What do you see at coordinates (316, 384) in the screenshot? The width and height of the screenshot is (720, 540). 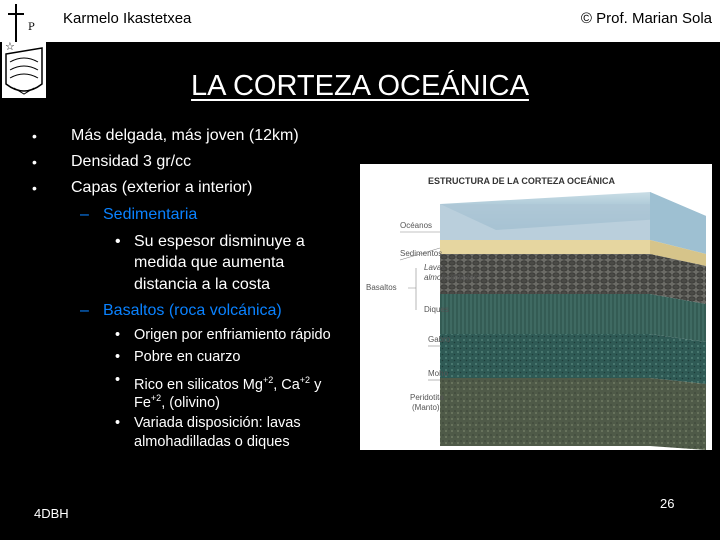 I see `detail-text-part: y` at bounding box center [316, 384].